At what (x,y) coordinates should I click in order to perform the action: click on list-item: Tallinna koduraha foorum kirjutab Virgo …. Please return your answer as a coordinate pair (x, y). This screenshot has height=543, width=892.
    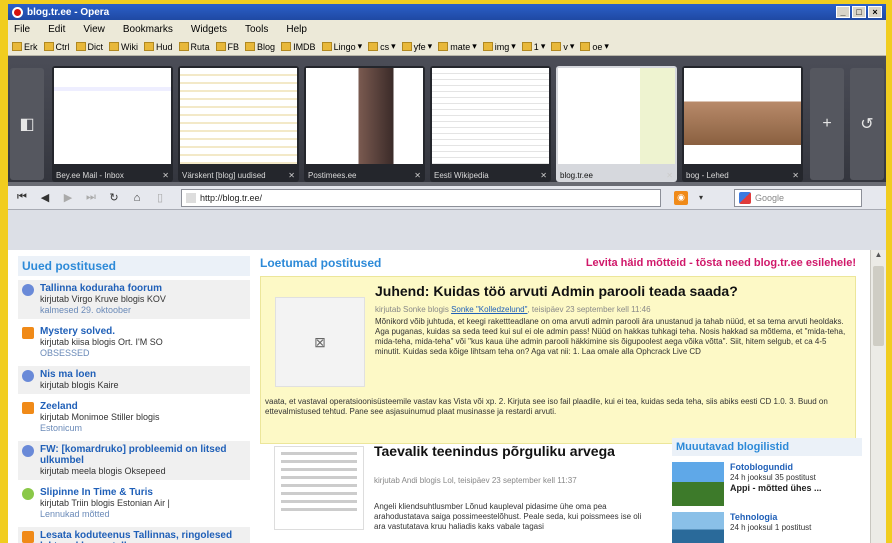
    Looking at the image, I should click on (134, 299).